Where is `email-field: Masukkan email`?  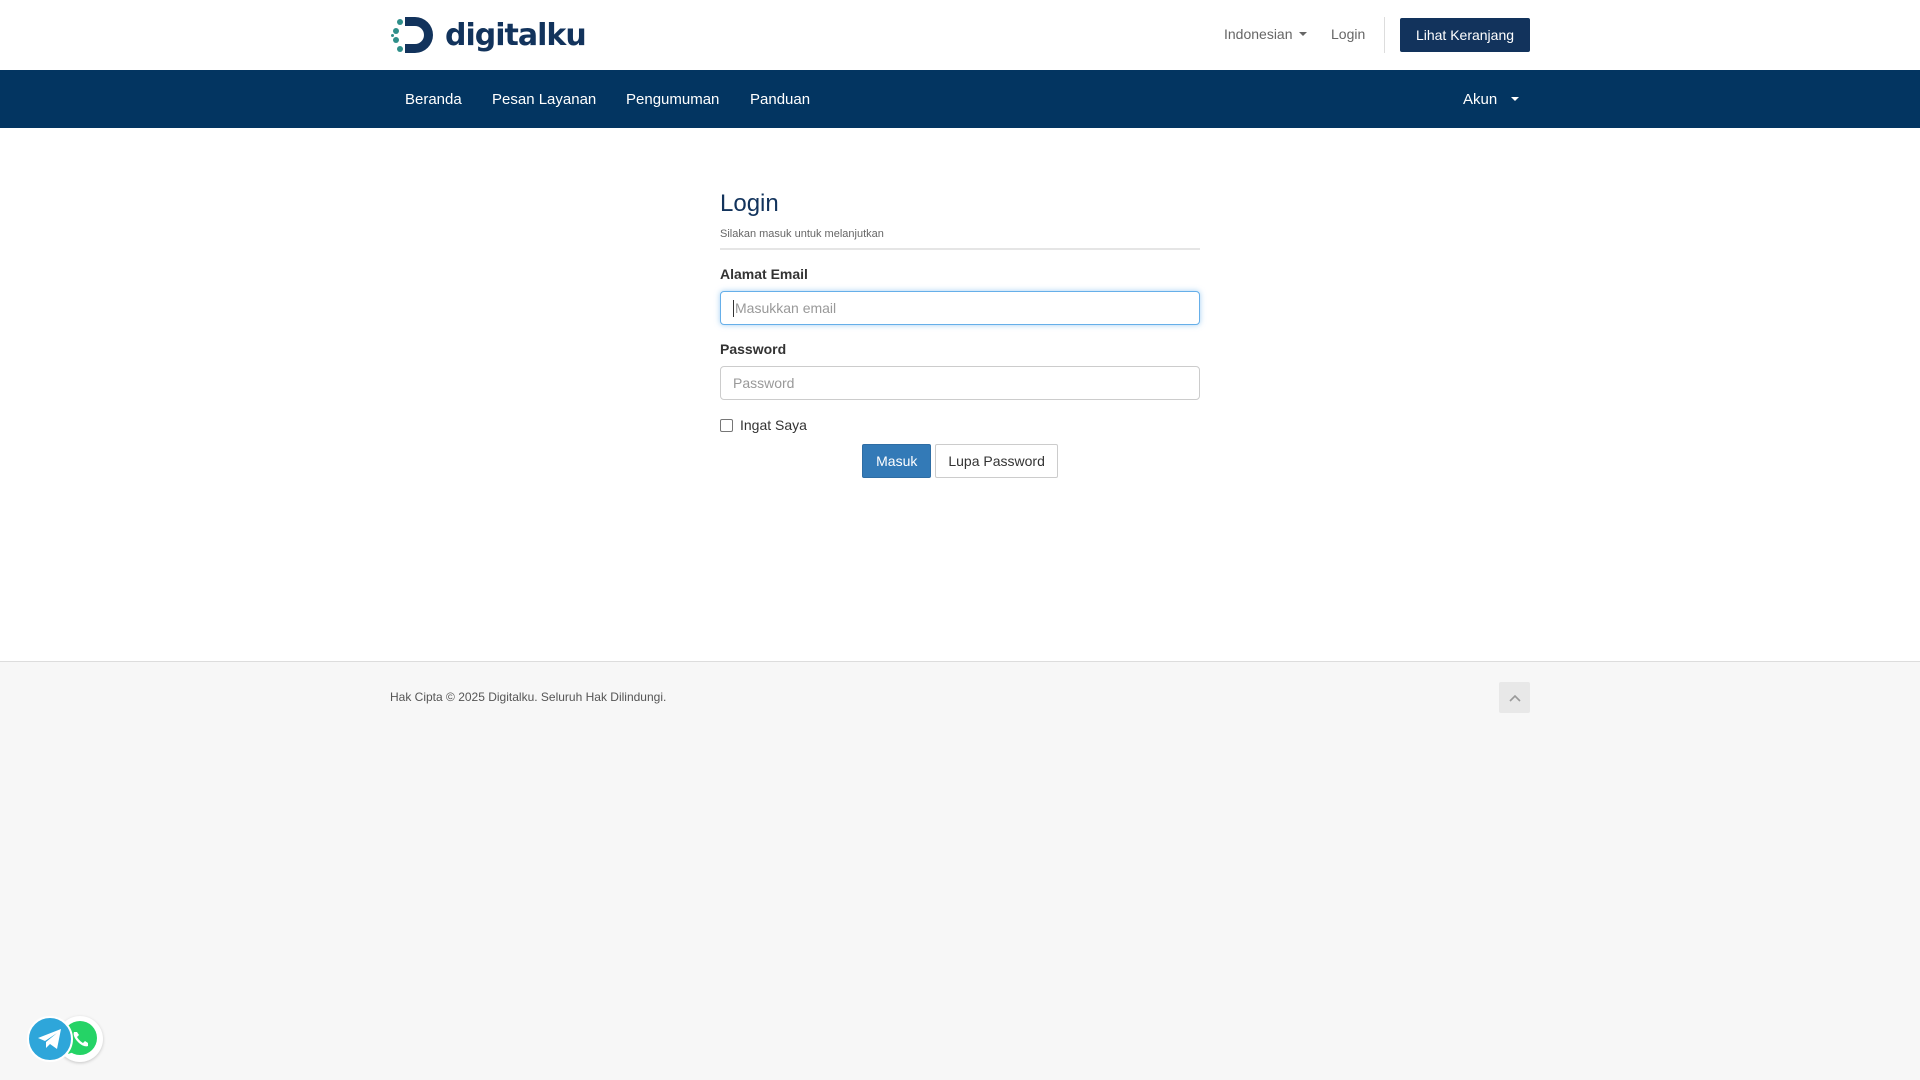
email-field: Masukkan email is located at coordinates (960, 308).